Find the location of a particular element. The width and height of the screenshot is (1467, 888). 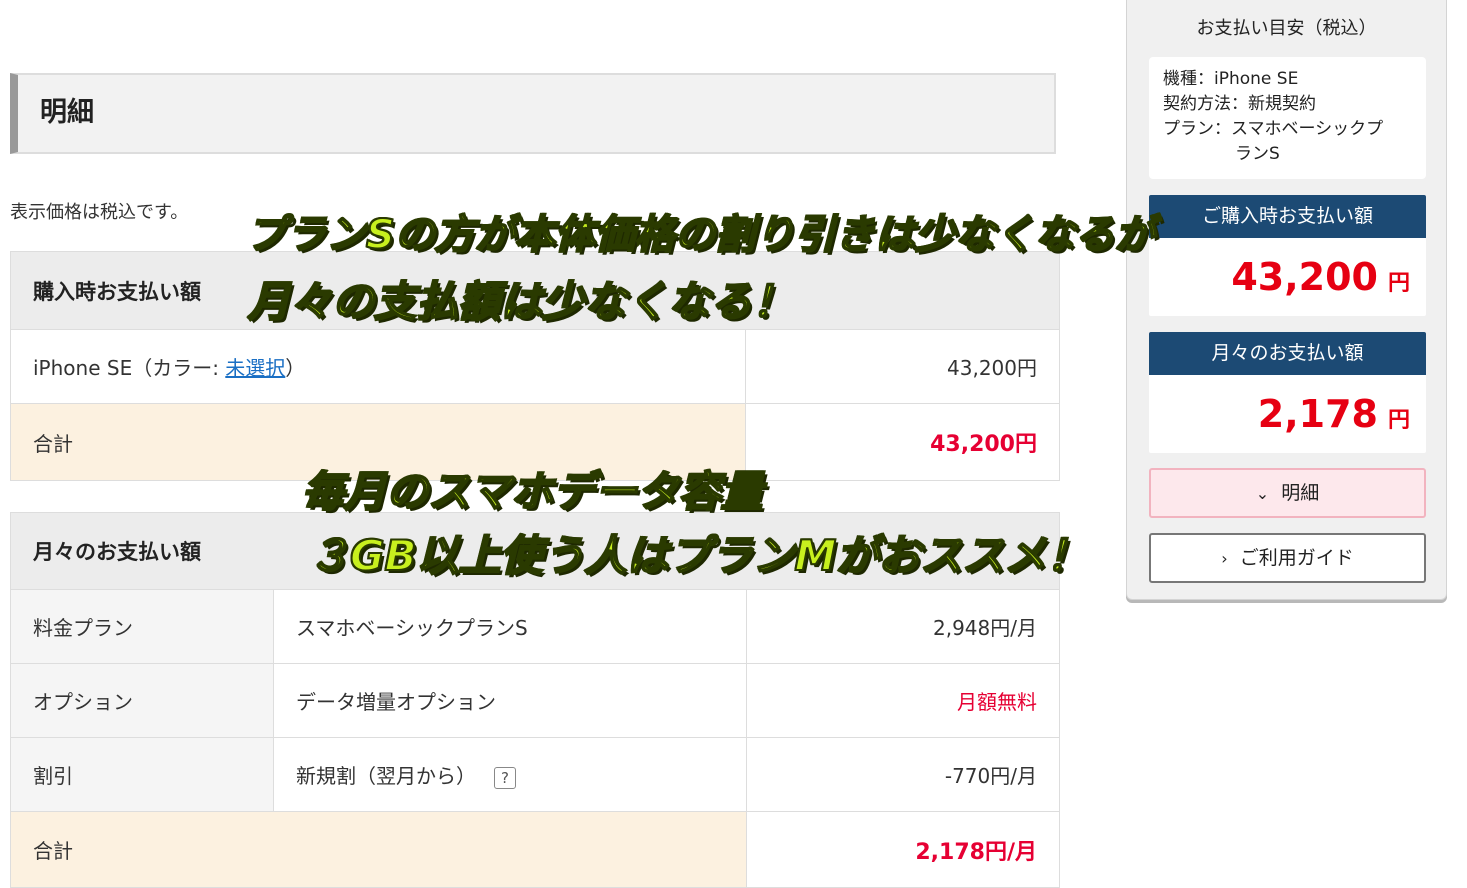

table-row: オプション データ増量オプション 月額無料 is located at coordinates (535, 700).